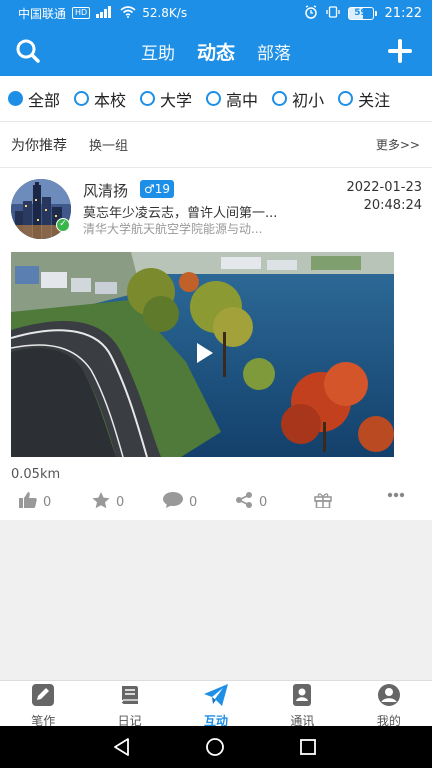 The image size is (432, 768). I want to click on tab-diary: 日记, so click(129, 704).